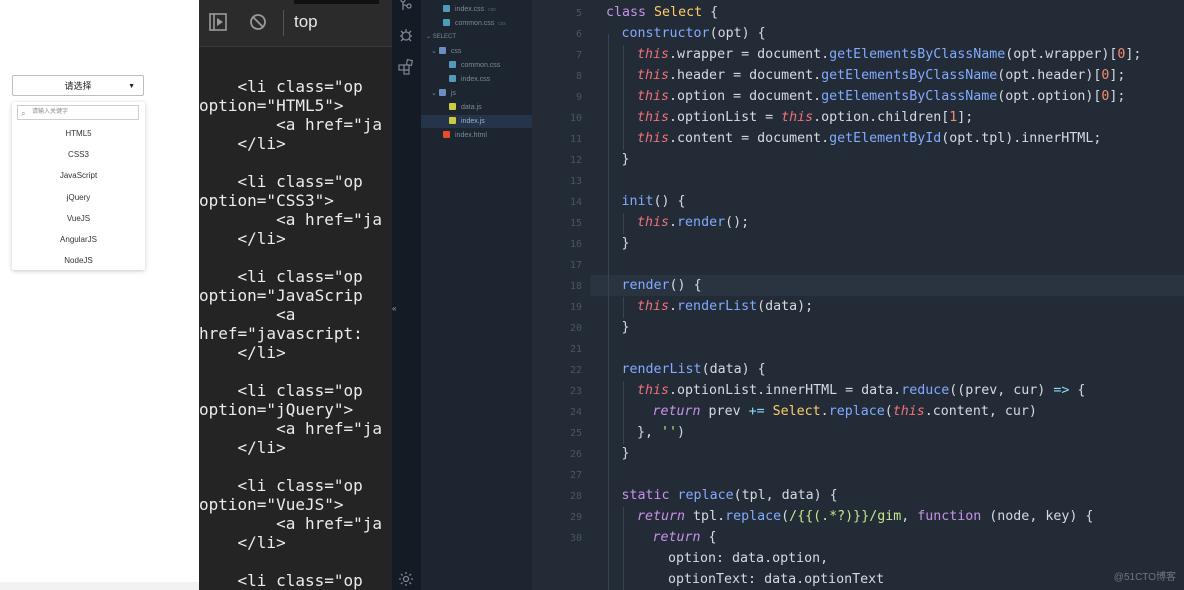  Describe the element at coordinates (306, 22) in the screenshot. I see `context-selector: top` at that location.